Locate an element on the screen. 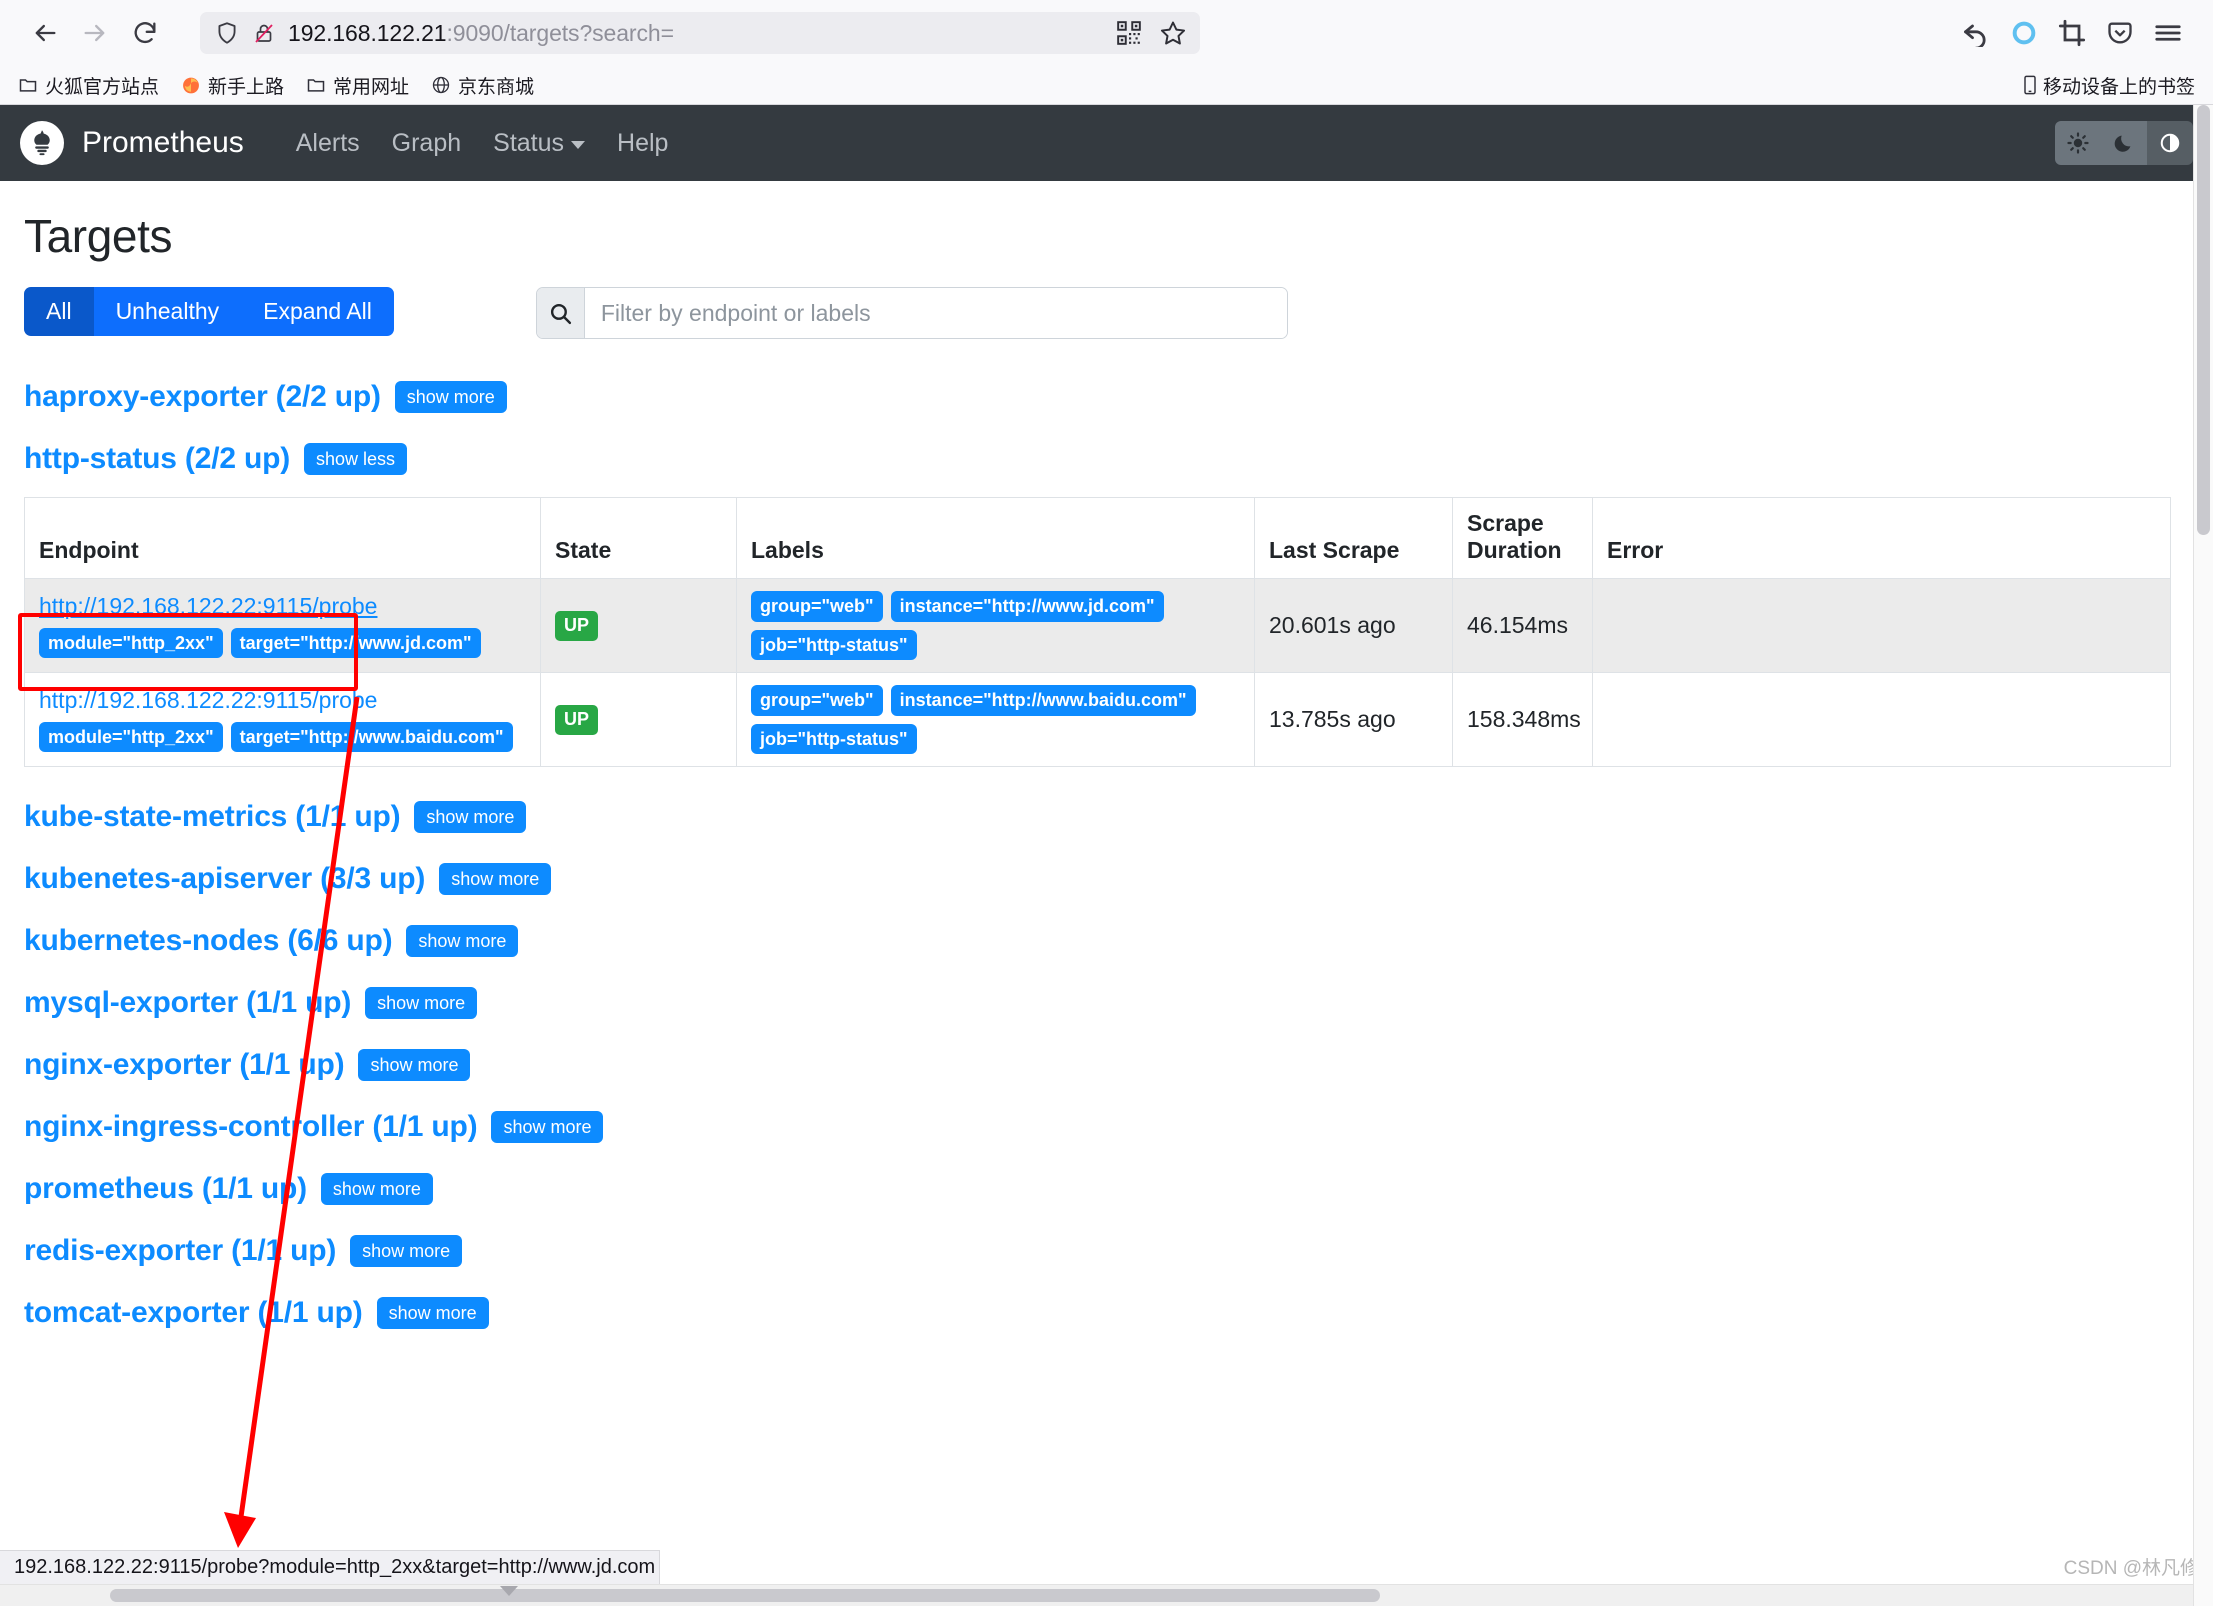  filter-button-group: All Unhealthy Expand All is located at coordinates (209, 311).